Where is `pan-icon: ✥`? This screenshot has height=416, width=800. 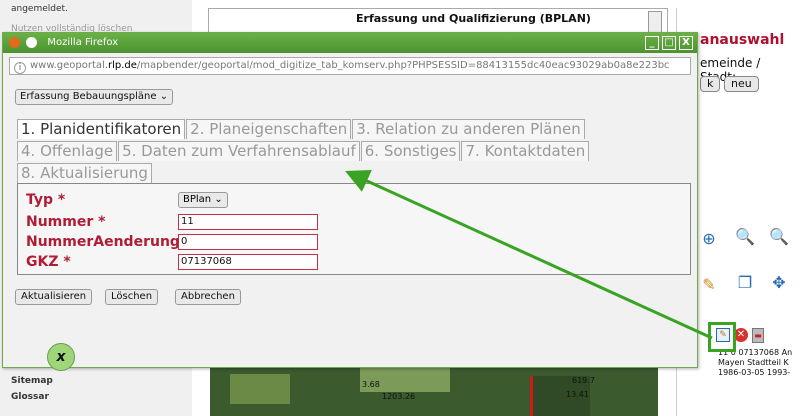 pan-icon: ✥ is located at coordinates (779, 283).